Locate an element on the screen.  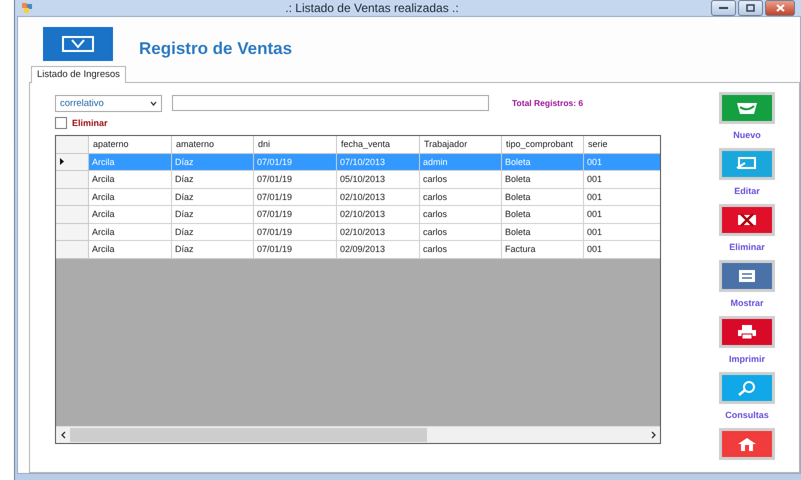
print-button is located at coordinates (747, 332).